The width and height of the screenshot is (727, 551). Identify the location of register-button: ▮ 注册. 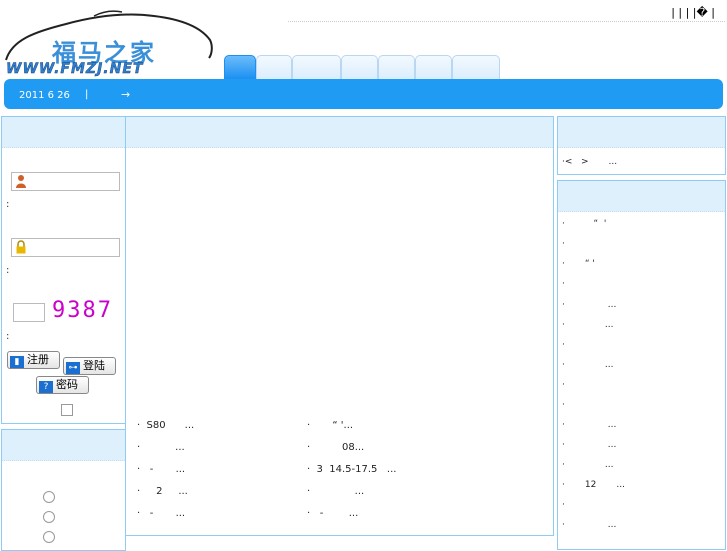
(33, 360).